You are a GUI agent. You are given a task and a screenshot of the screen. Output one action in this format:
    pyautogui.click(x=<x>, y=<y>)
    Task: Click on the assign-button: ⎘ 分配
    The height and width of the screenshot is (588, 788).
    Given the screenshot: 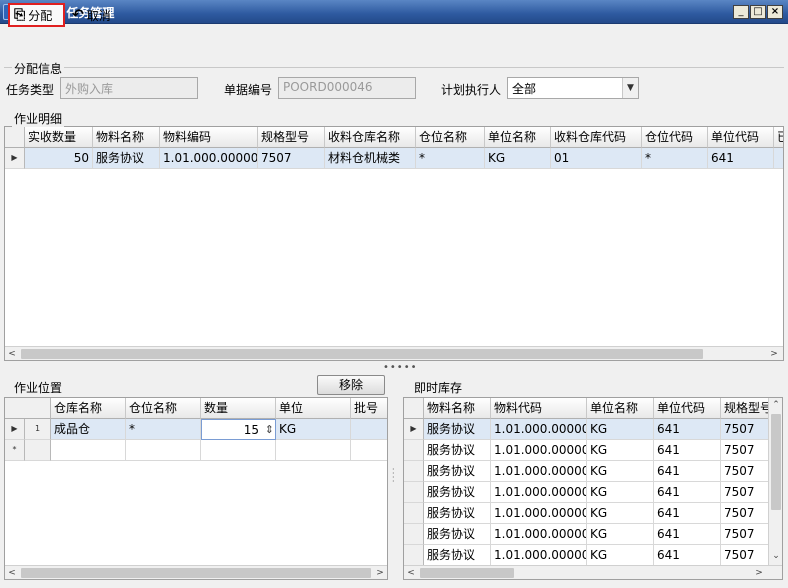 What is the action you would take?
    pyautogui.click(x=36, y=15)
    